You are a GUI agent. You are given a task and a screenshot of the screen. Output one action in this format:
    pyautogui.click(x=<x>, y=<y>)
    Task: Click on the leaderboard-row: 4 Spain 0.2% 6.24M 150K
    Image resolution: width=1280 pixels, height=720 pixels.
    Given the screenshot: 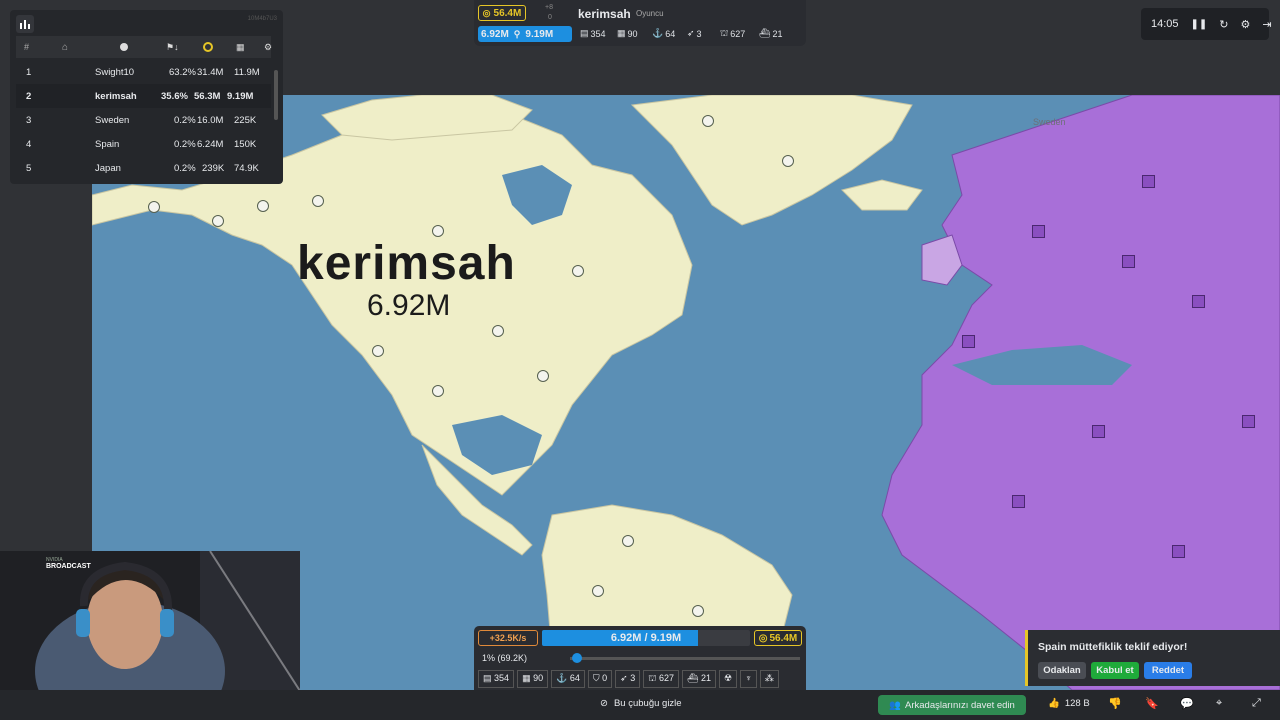 What is the action you would take?
    pyautogui.click(x=143, y=144)
    